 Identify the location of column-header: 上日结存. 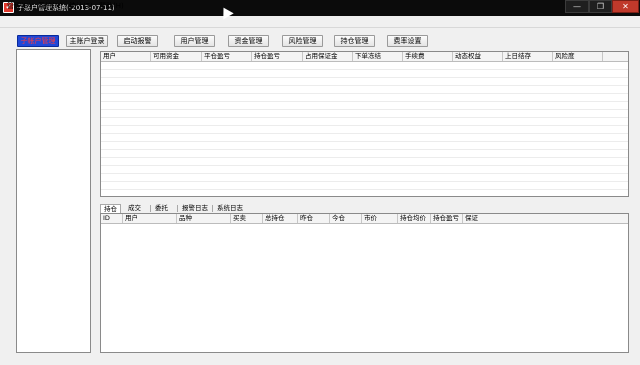
(528, 56).